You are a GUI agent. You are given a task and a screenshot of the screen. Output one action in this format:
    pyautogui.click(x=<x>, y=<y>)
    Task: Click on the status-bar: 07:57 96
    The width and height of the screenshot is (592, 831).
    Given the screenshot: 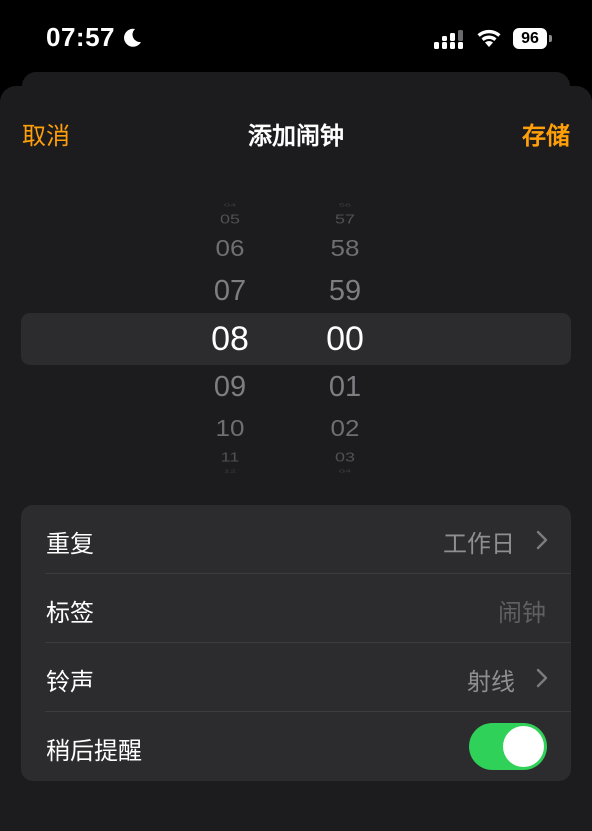 What is the action you would take?
    pyautogui.click(x=296, y=35)
    